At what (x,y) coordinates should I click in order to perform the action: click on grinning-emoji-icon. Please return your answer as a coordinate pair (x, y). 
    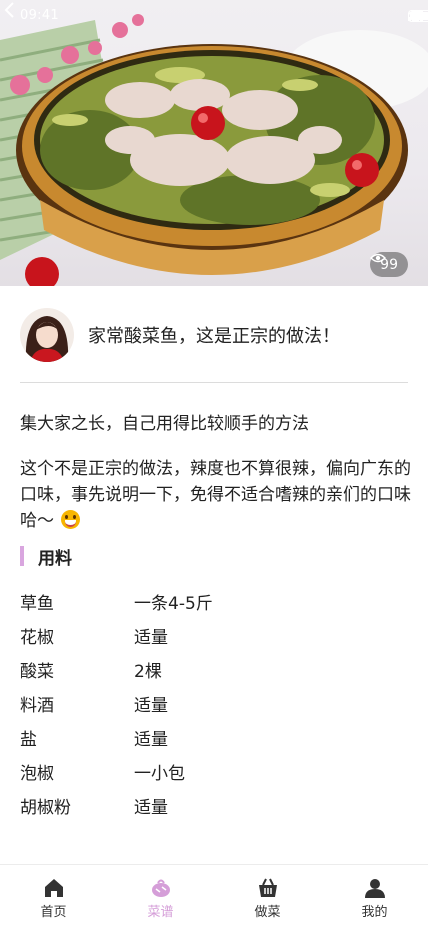
    Looking at the image, I should click on (71, 519).